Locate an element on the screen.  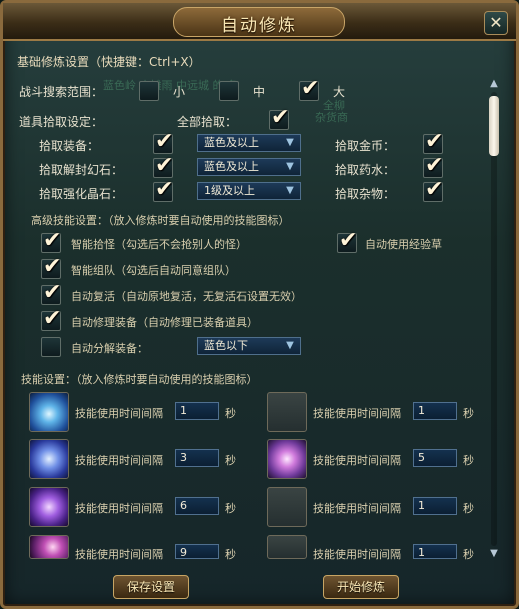
auto-repair-label: 自动修理装备（自动修理已装备道具） is located at coordinates (164, 322).